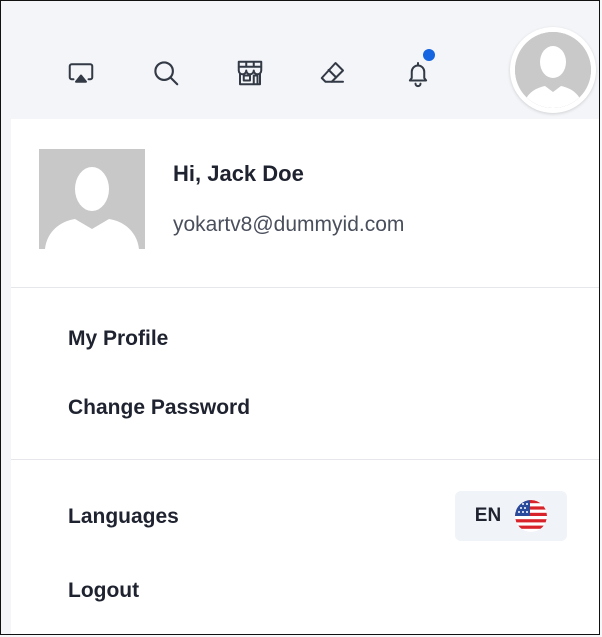 Image resolution: width=602 pixels, height=637 pixels. I want to click on user-email: yokartv8@dummyid.com, so click(289, 224).